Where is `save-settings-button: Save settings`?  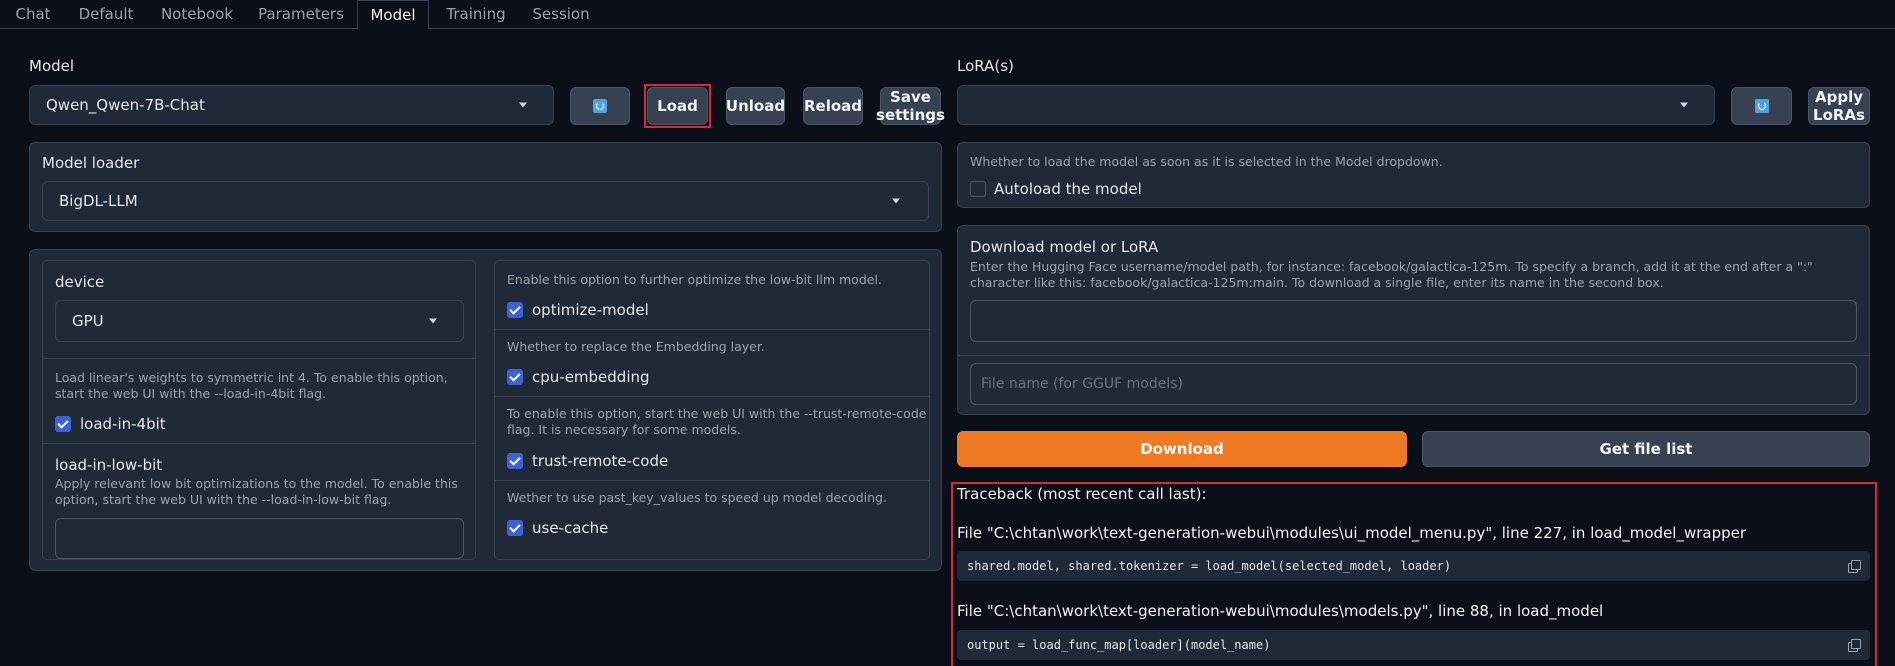
save-settings-button: Save settings is located at coordinates (910, 106).